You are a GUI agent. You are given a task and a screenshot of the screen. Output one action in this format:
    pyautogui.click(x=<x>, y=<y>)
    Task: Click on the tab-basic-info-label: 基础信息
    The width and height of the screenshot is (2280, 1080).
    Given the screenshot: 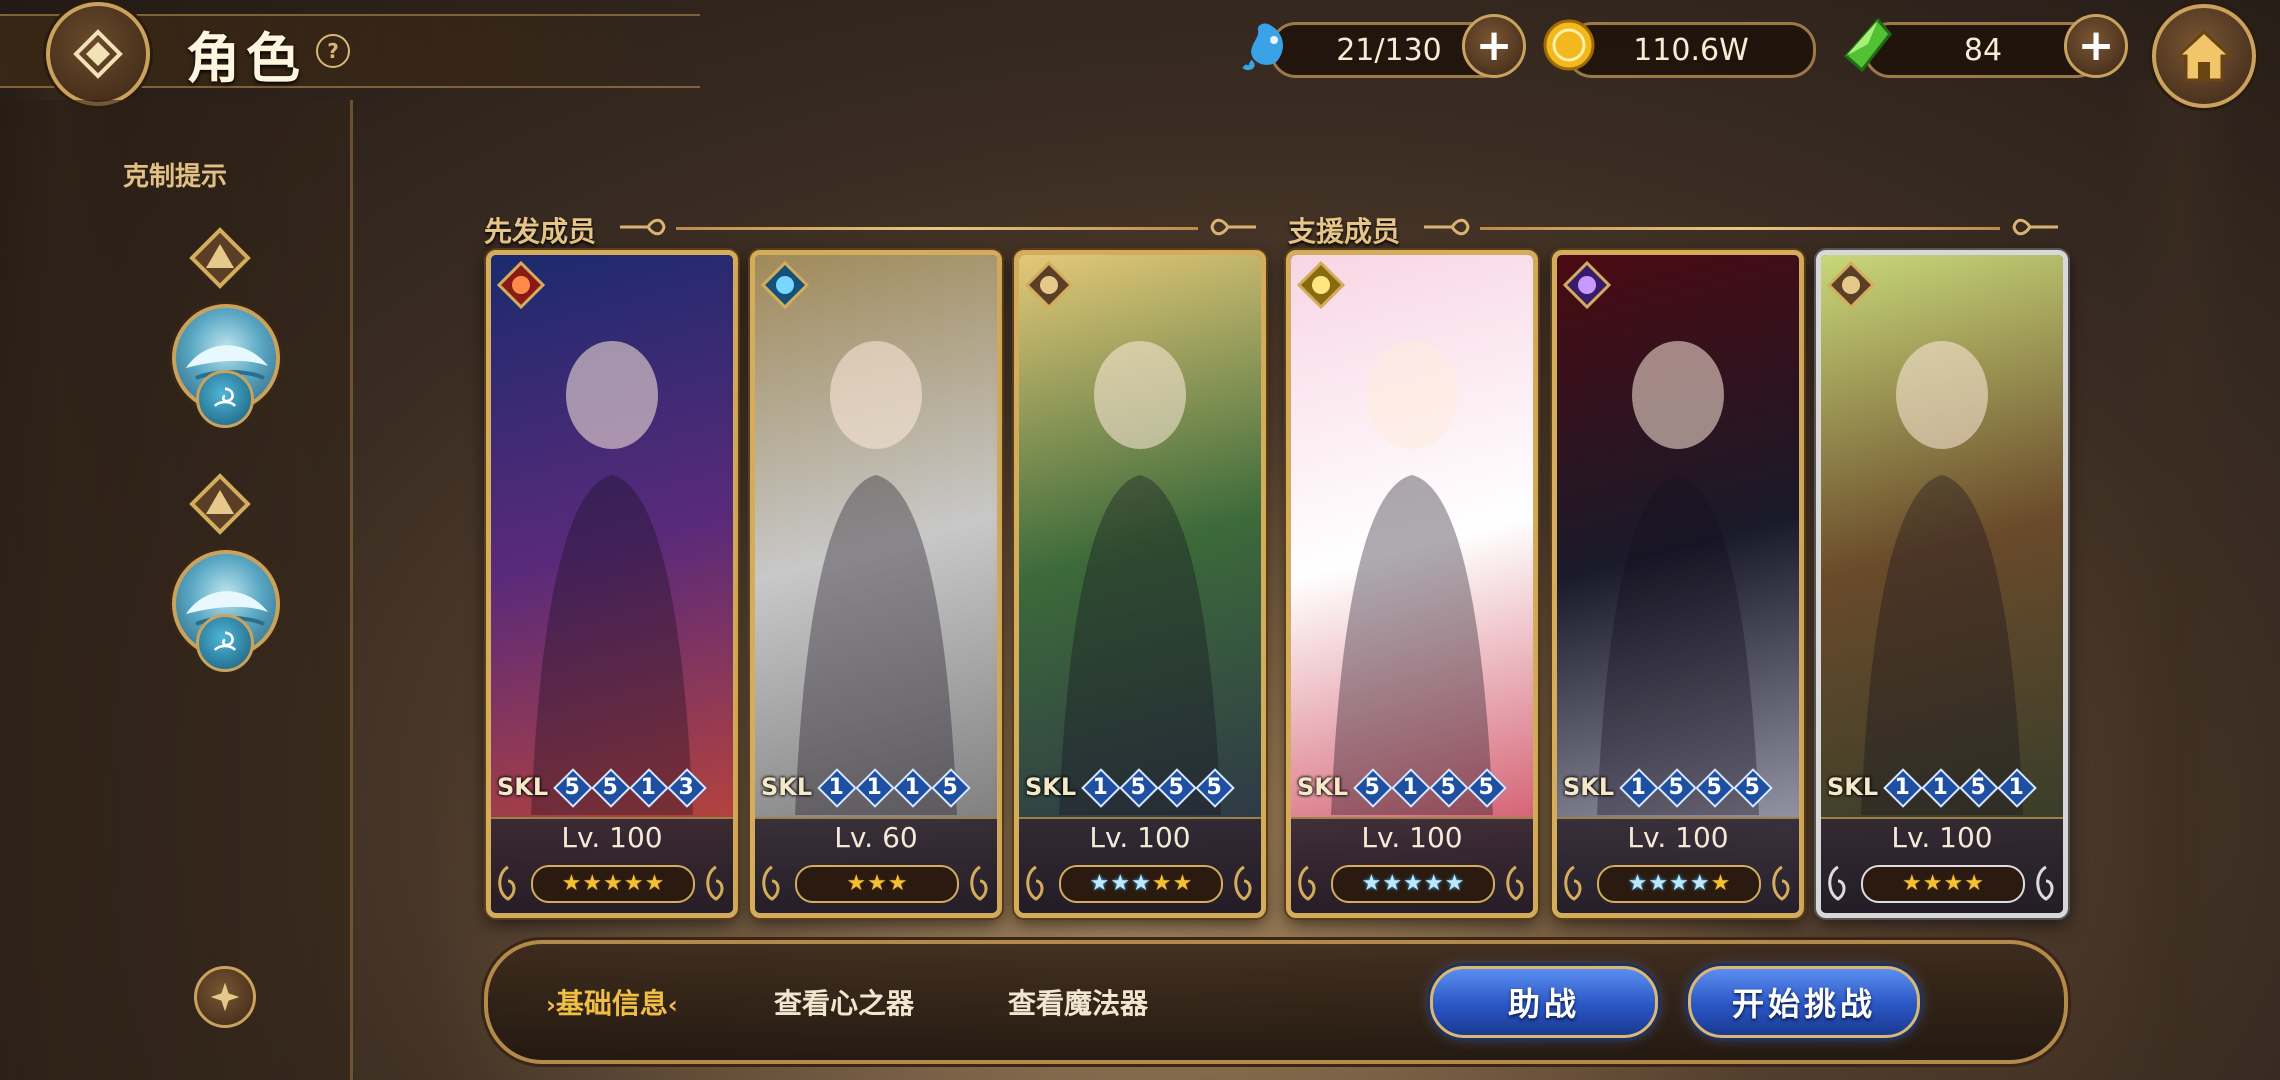 What is the action you would take?
    pyautogui.click(x=611, y=1003)
    